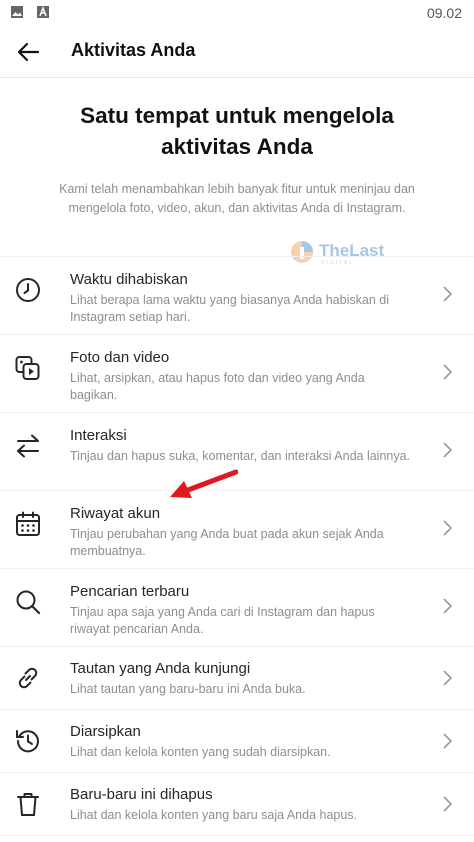 This screenshot has height=842, width=474. What do you see at coordinates (237, 13) in the screenshot?
I see `status-bar: 09.02` at bounding box center [237, 13].